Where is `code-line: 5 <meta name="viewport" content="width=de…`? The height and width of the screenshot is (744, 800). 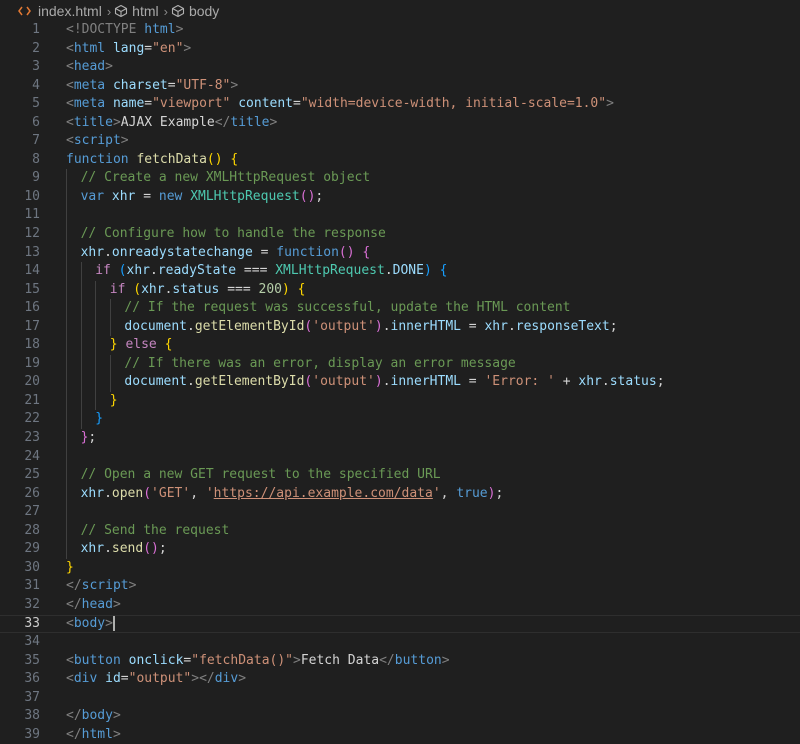
code-line: 5 <meta name="viewport" content="width=de… is located at coordinates (400, 104).